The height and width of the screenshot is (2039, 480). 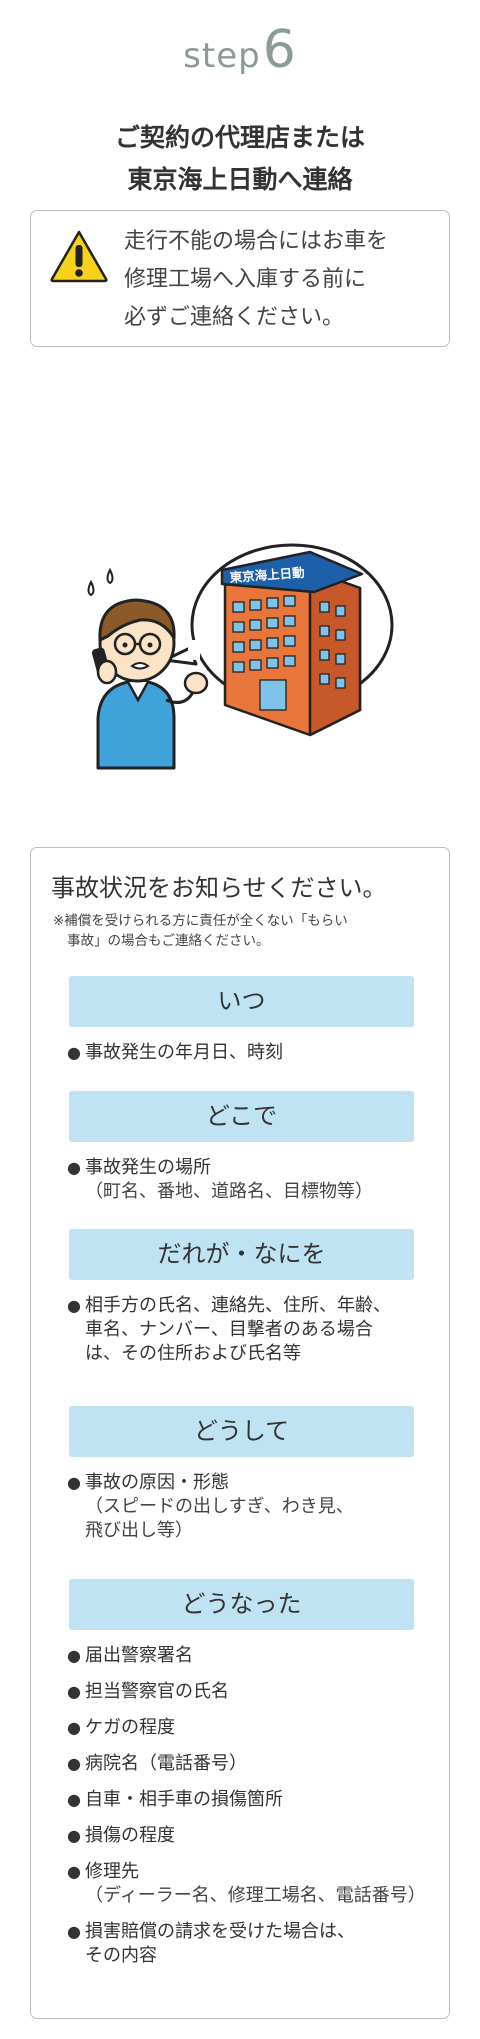 I want to click on warning-line-3: 必ずご連絡ください。, so click(x=234, y=317).